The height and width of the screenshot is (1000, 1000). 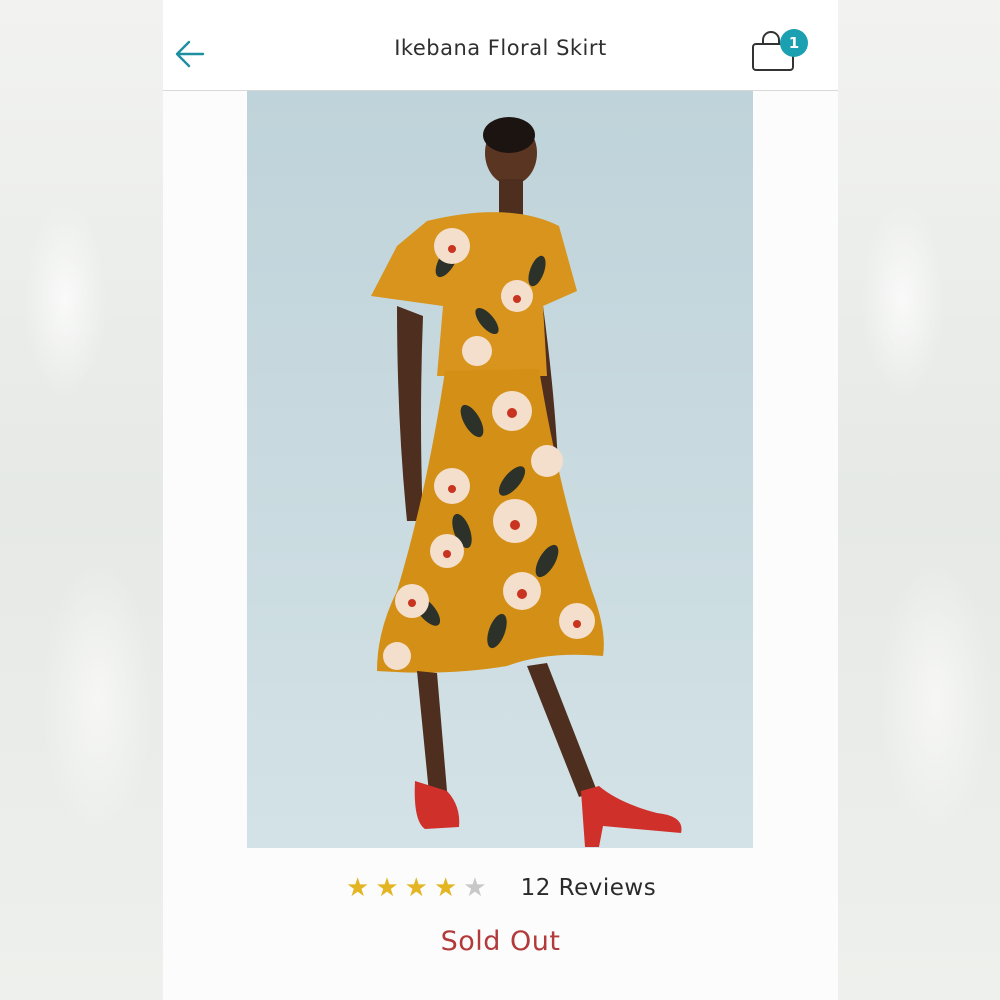 I want to click on sold-out-label: Sold Out, so click(x=500, y=941).